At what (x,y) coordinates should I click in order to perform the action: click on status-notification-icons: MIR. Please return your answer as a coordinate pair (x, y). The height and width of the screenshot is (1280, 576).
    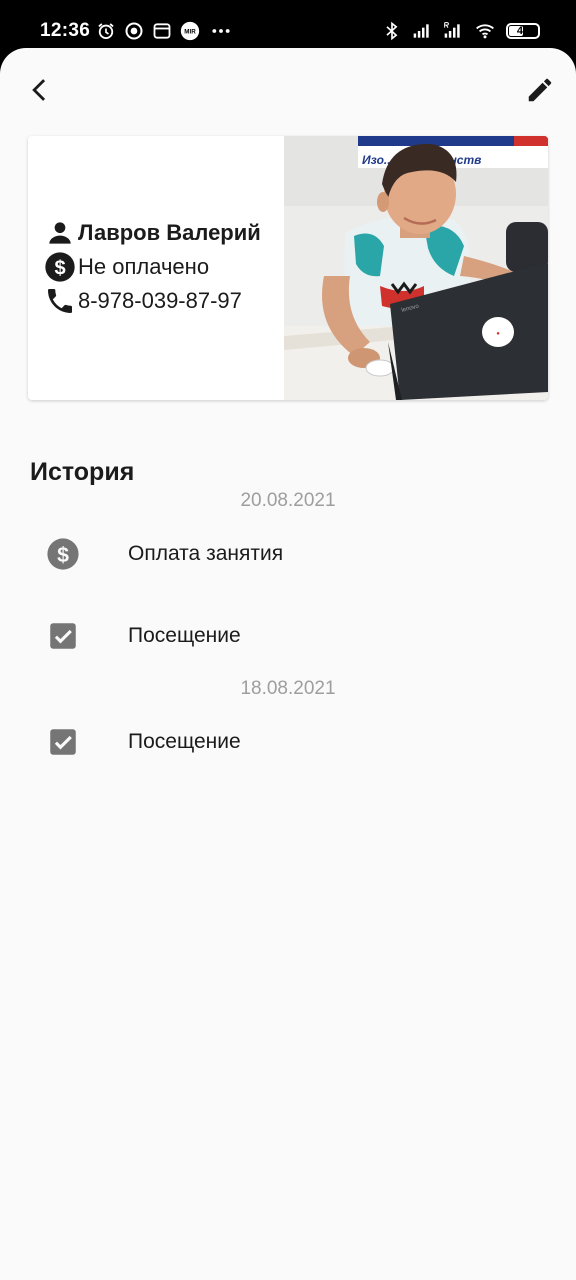
    Looking at the image, I should click on (165, 31).